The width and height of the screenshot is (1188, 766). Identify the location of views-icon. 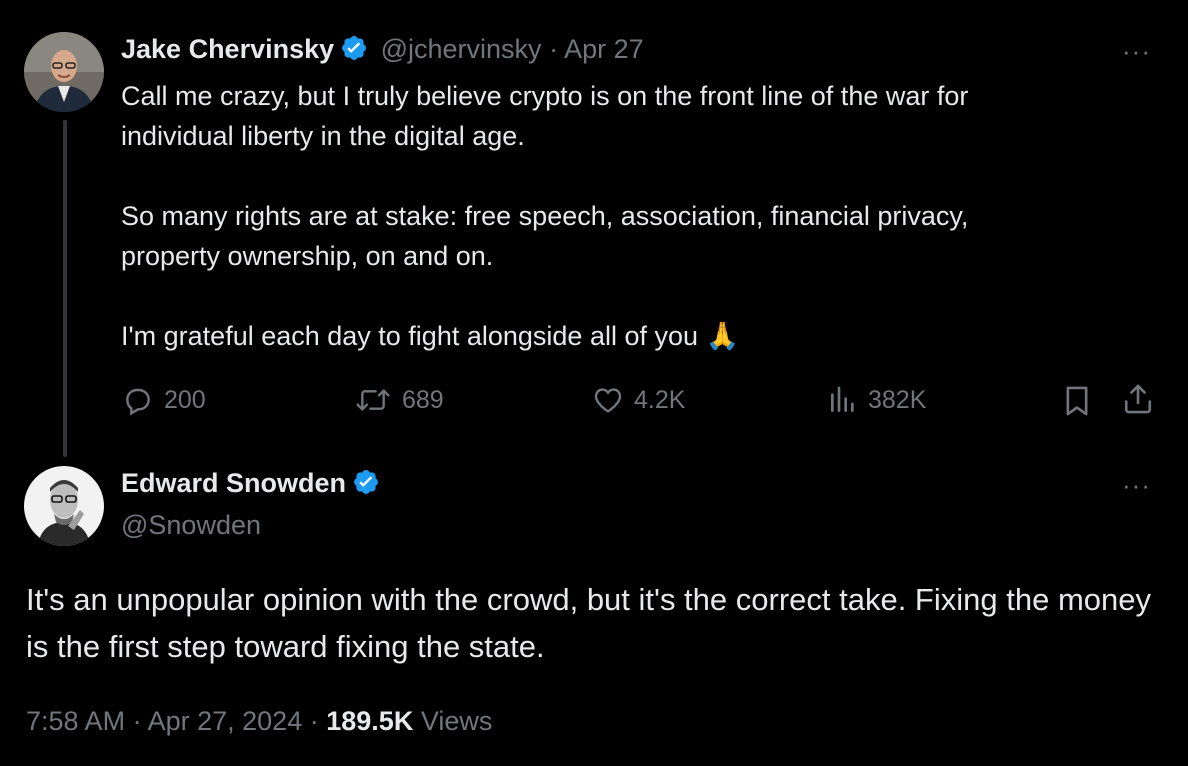
(842, 399).